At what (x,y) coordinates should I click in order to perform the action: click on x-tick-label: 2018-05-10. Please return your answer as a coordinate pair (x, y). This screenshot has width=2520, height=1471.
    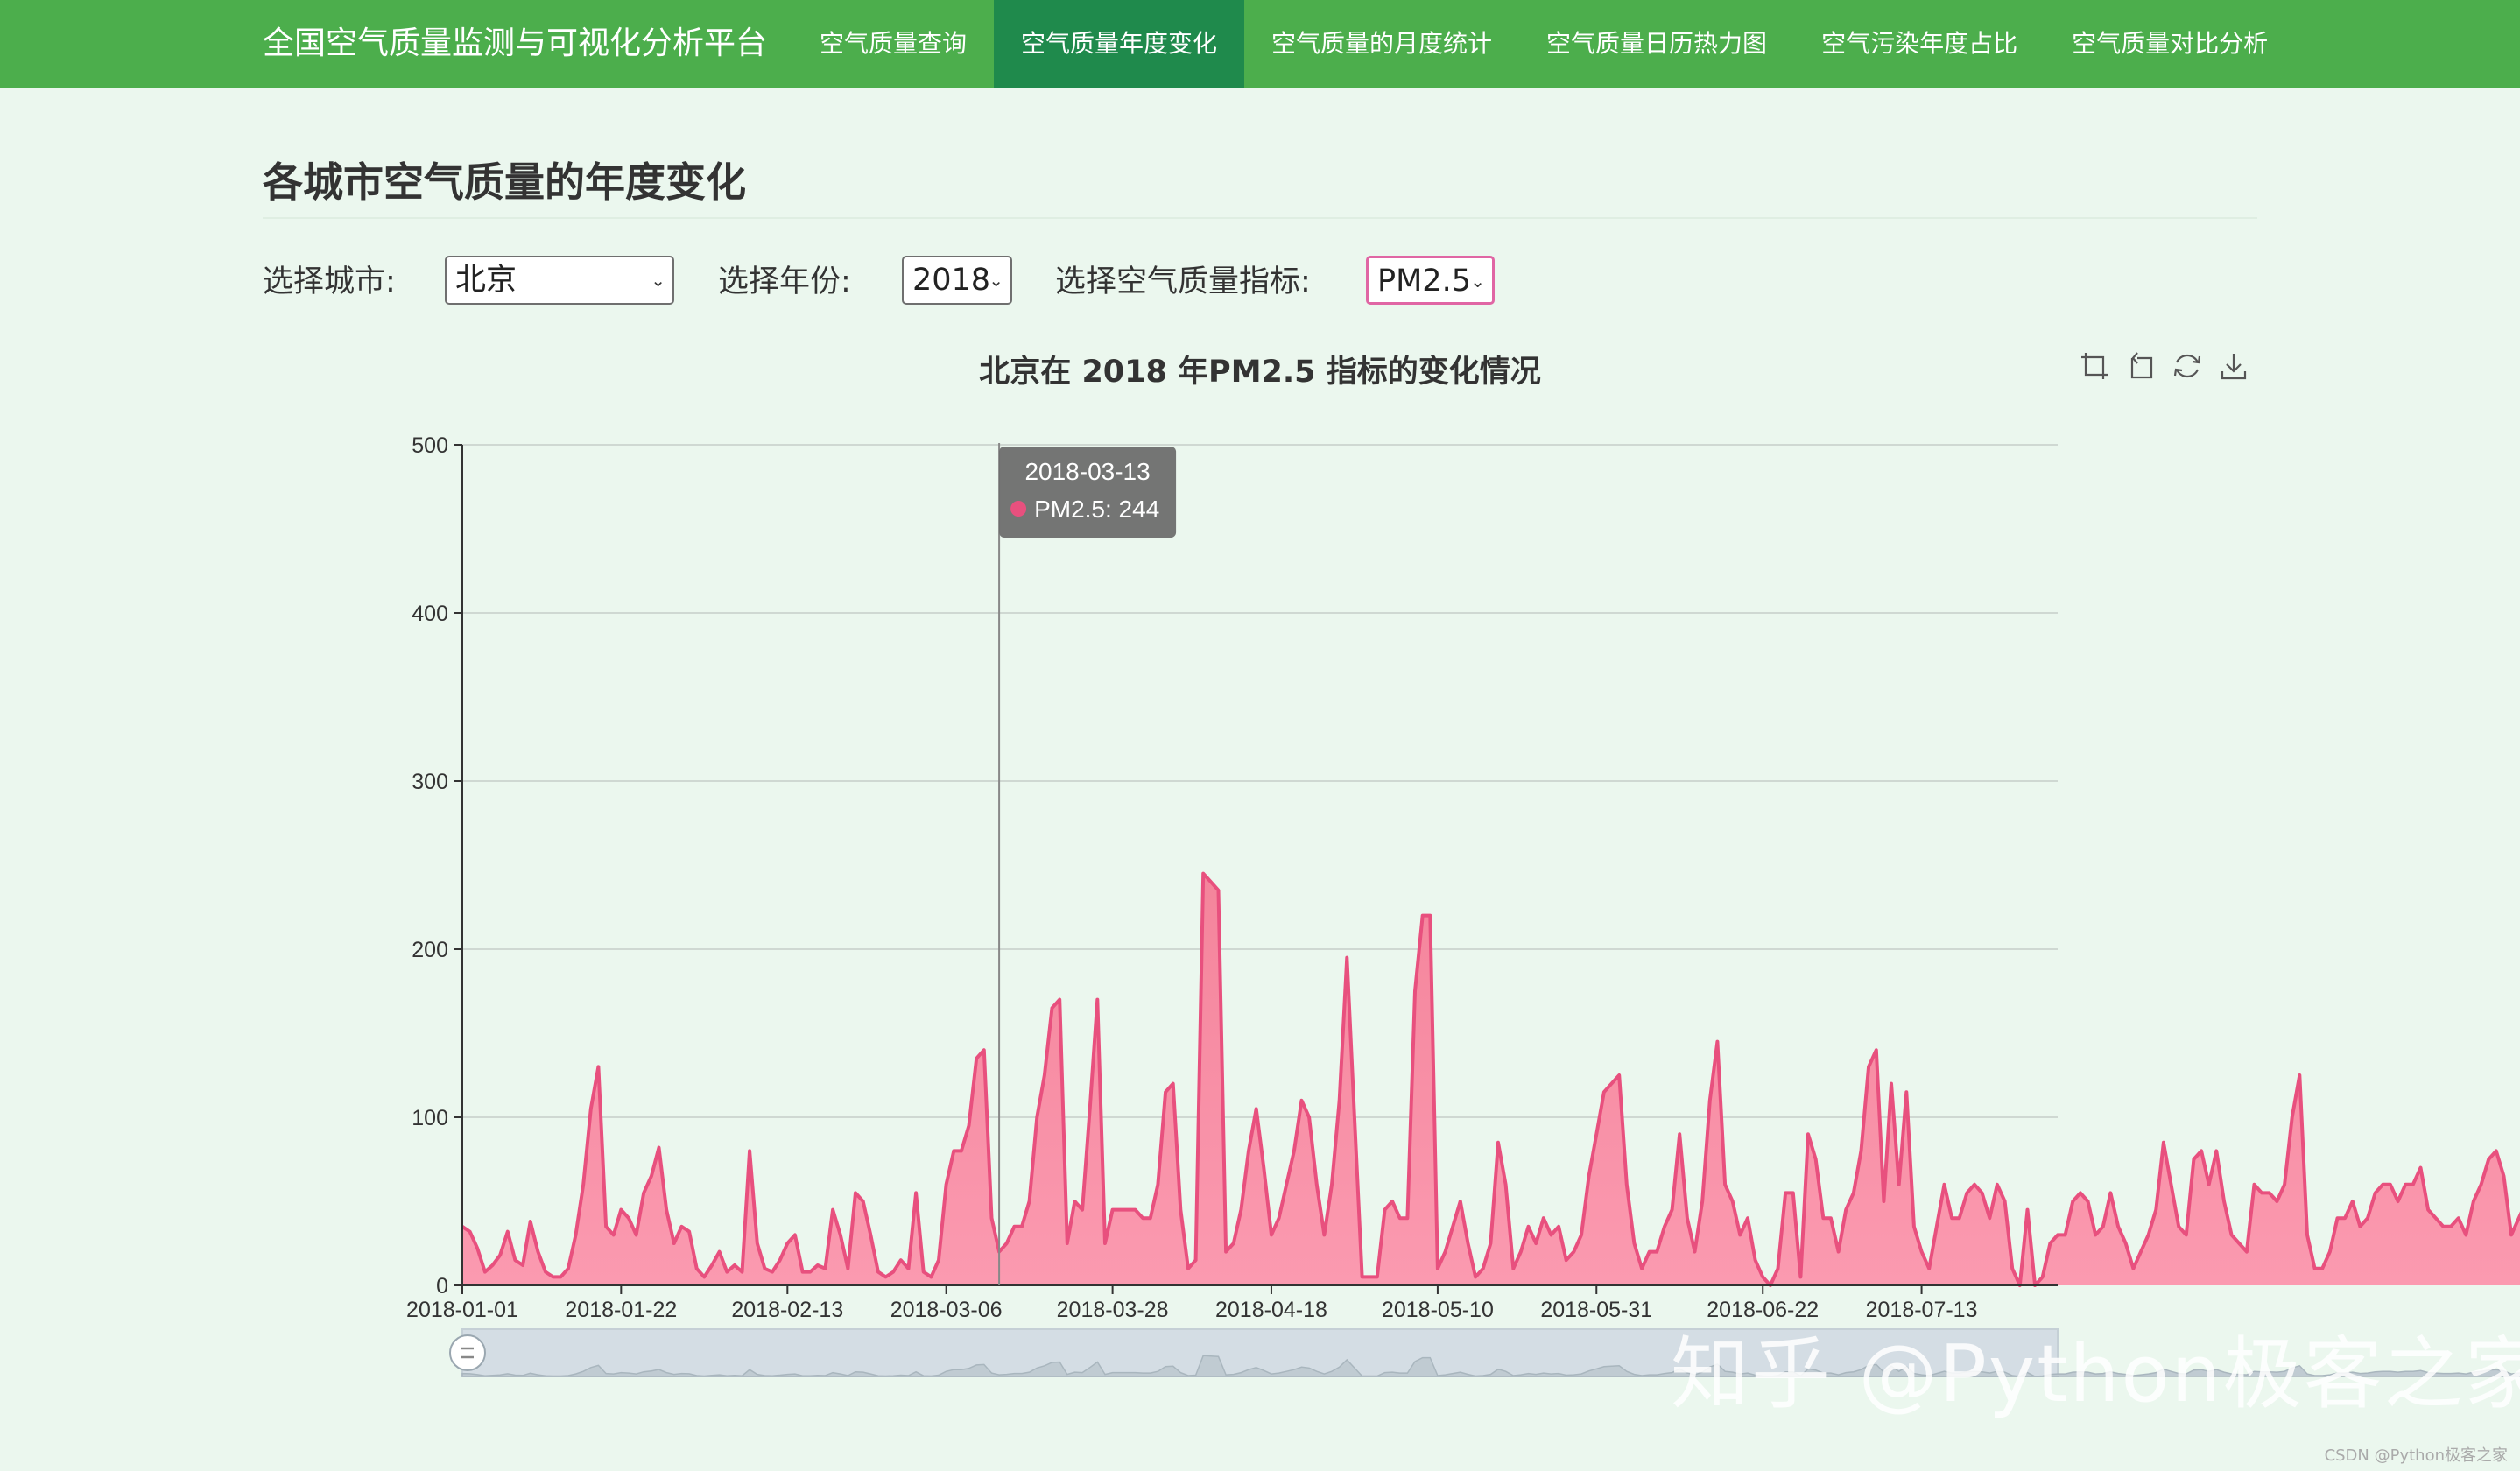
    Looking at the image, I should click on (1438, 1310).